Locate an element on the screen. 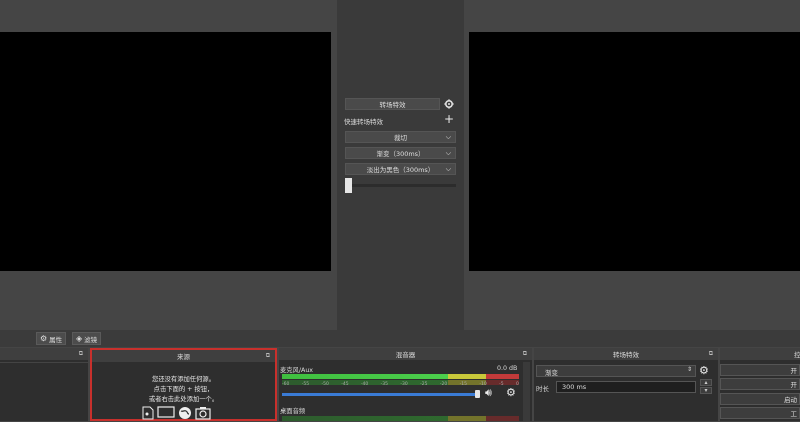  updown-arrows-icon: ⇕ is located at coordinates (689, 369).